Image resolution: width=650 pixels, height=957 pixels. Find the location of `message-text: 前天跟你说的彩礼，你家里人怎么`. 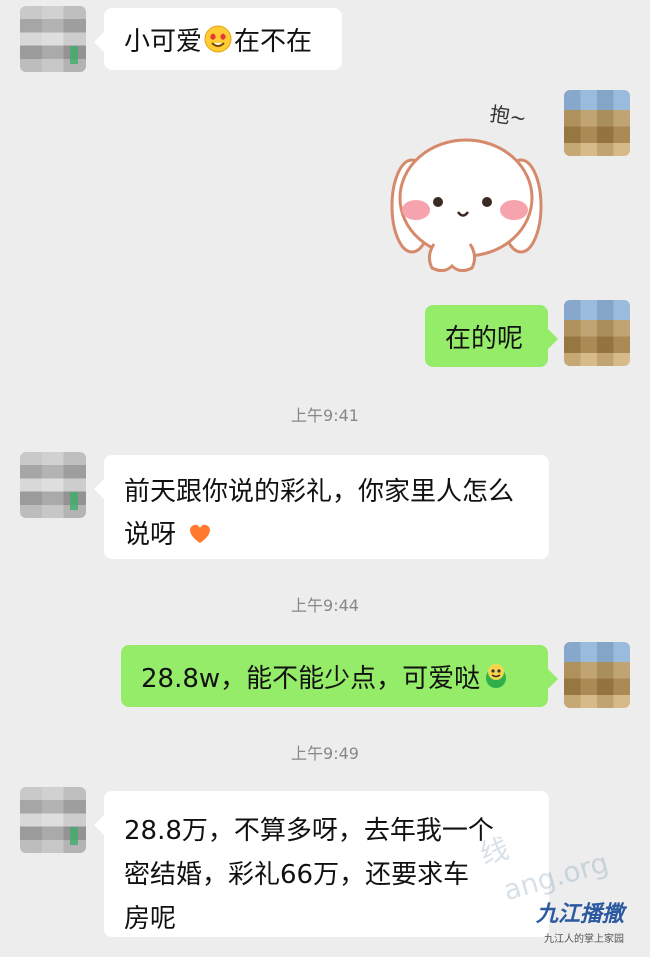

message-text: 前天跟你说的彩礼，你家里人怎么 is located at coordinates (319, 492).